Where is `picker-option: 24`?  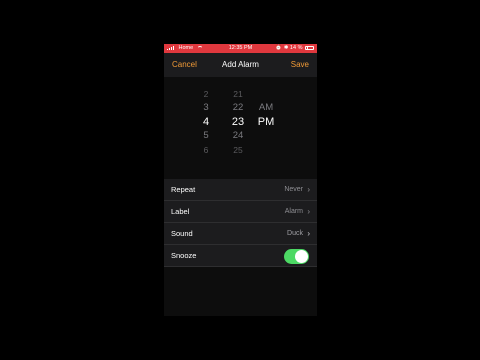 picker-option: 24 is located at coordinates (238, 135).